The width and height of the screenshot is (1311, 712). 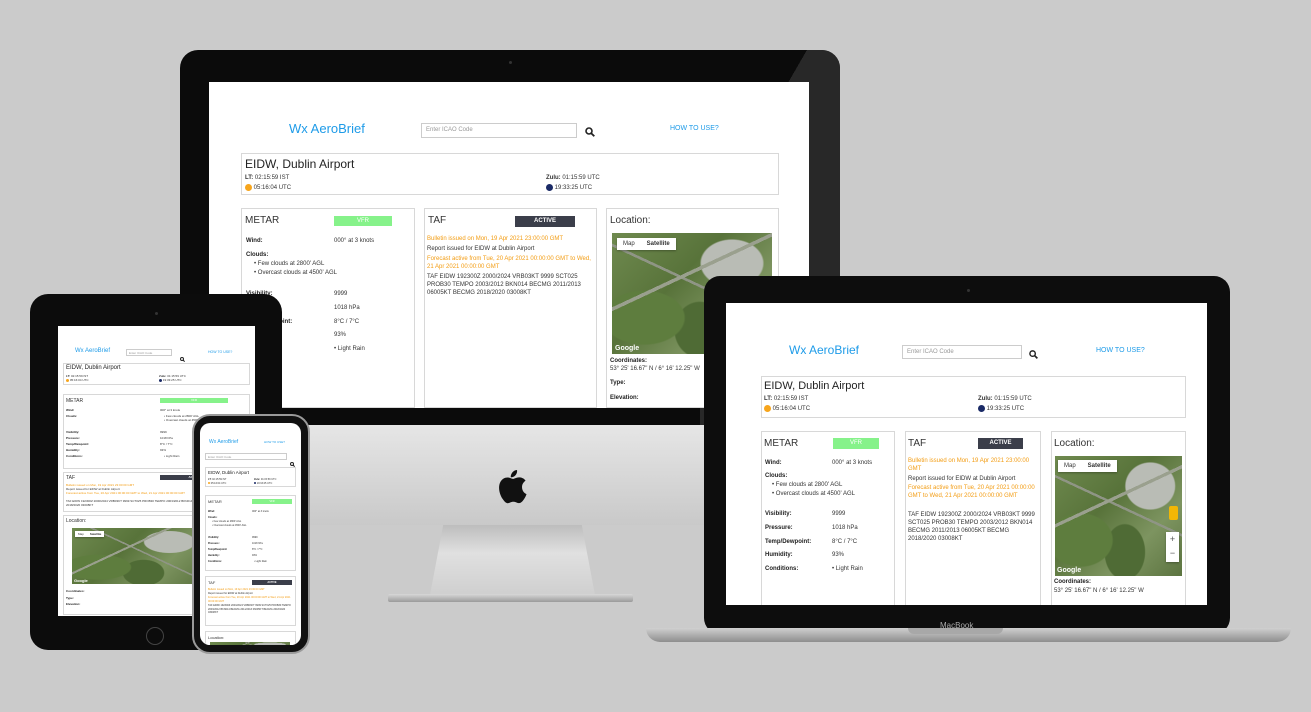 I want to click on zoom-in-icon: +, so click(x=1172, y=539).